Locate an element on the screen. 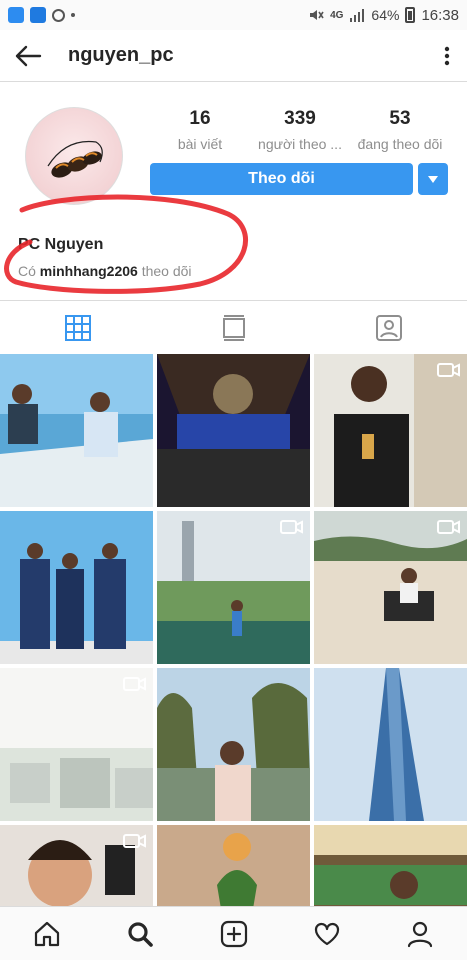 This screenshot has height=960, width=467. search-icon is located at coordinates (140, 934).